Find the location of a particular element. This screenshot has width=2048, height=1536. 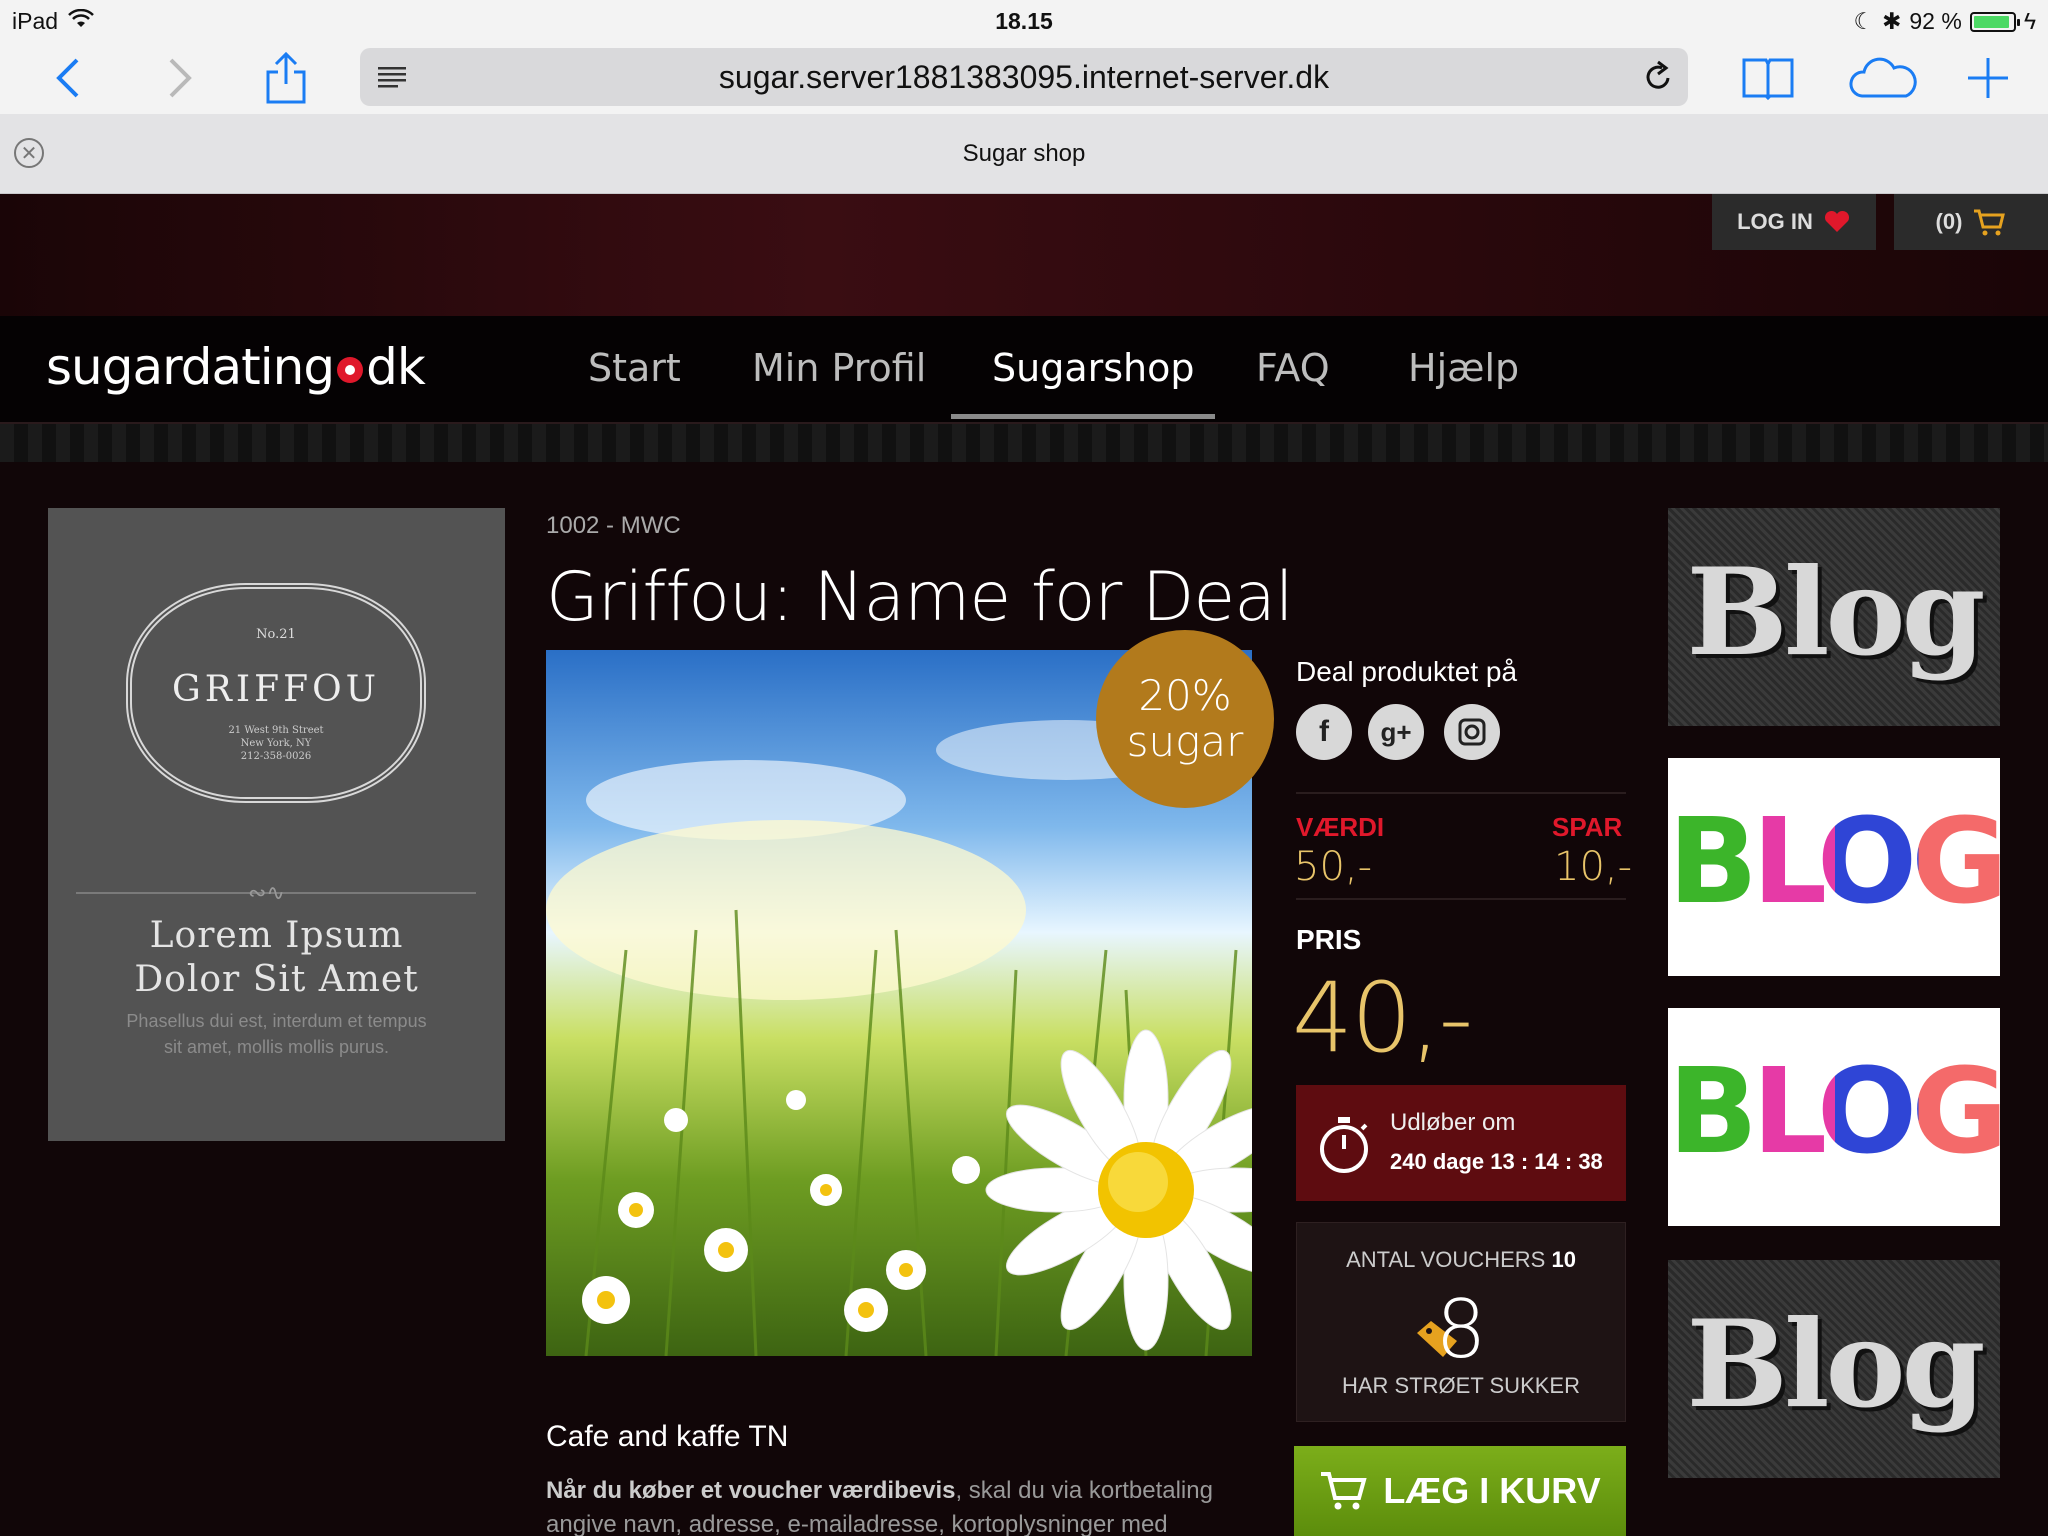

status-bar: iPad 18.15 ☾ ✱ 92 % ϟ is located at coordinates (1024, 21).